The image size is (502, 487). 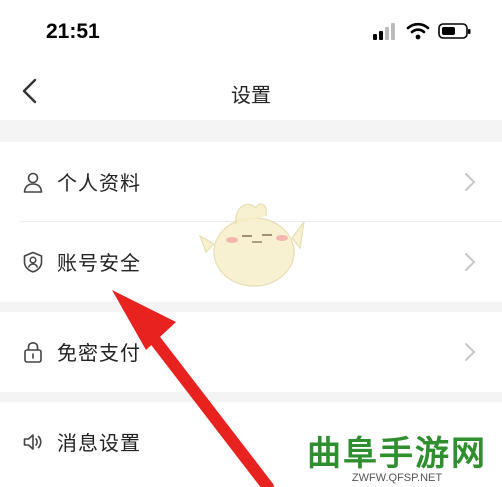 I want to click on status-icons, so click(x=422, y=31).